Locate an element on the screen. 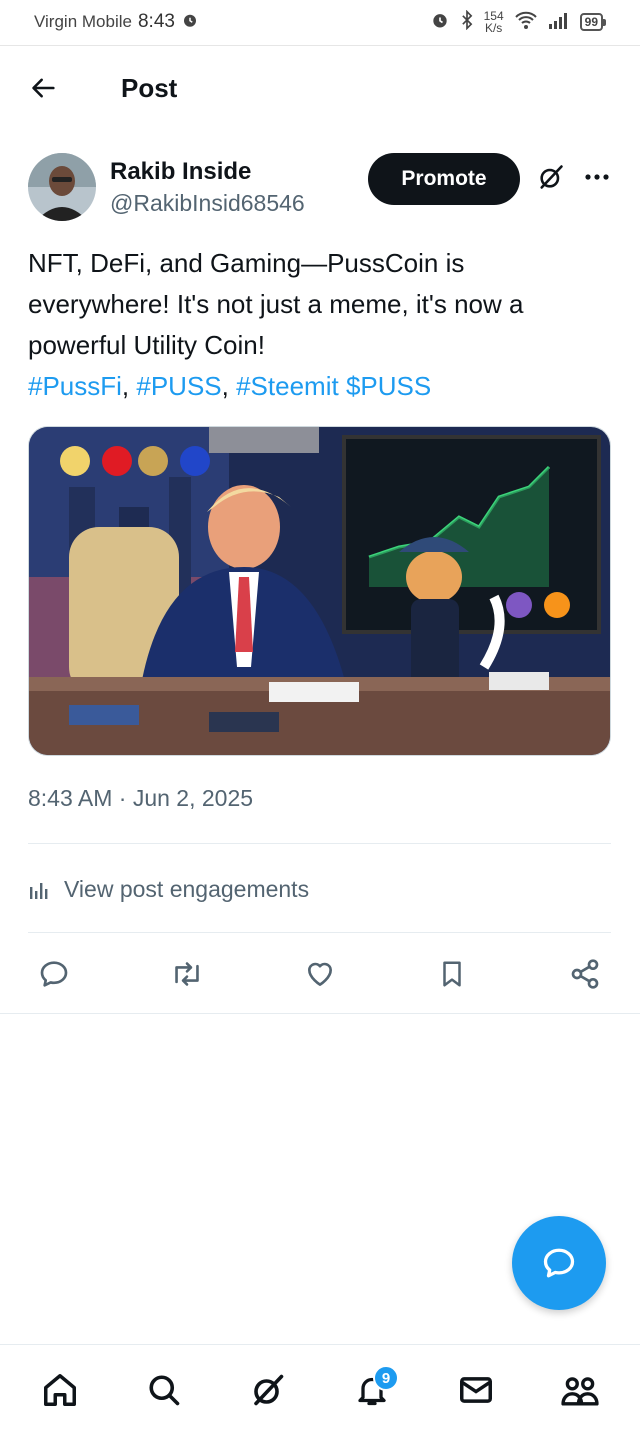 Image resolution: width=640 pixels, height=1433 pixels. home-icon is located at coordinates (60, 1390).